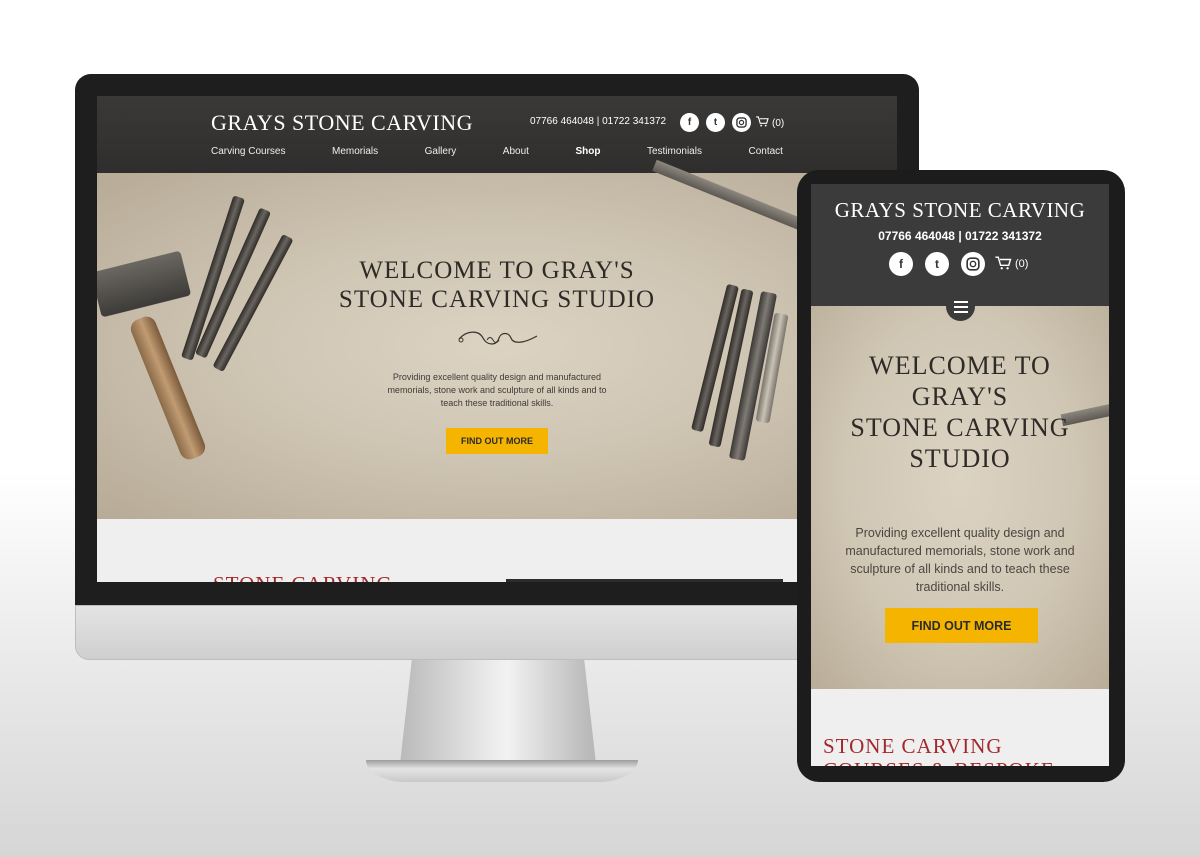 This screenshot has width=1200, height=857. What do you see at coordinates (960, 458) in the screenshot?
I see `hero-title-line: STUDIO` at bounding box center [960, 458].